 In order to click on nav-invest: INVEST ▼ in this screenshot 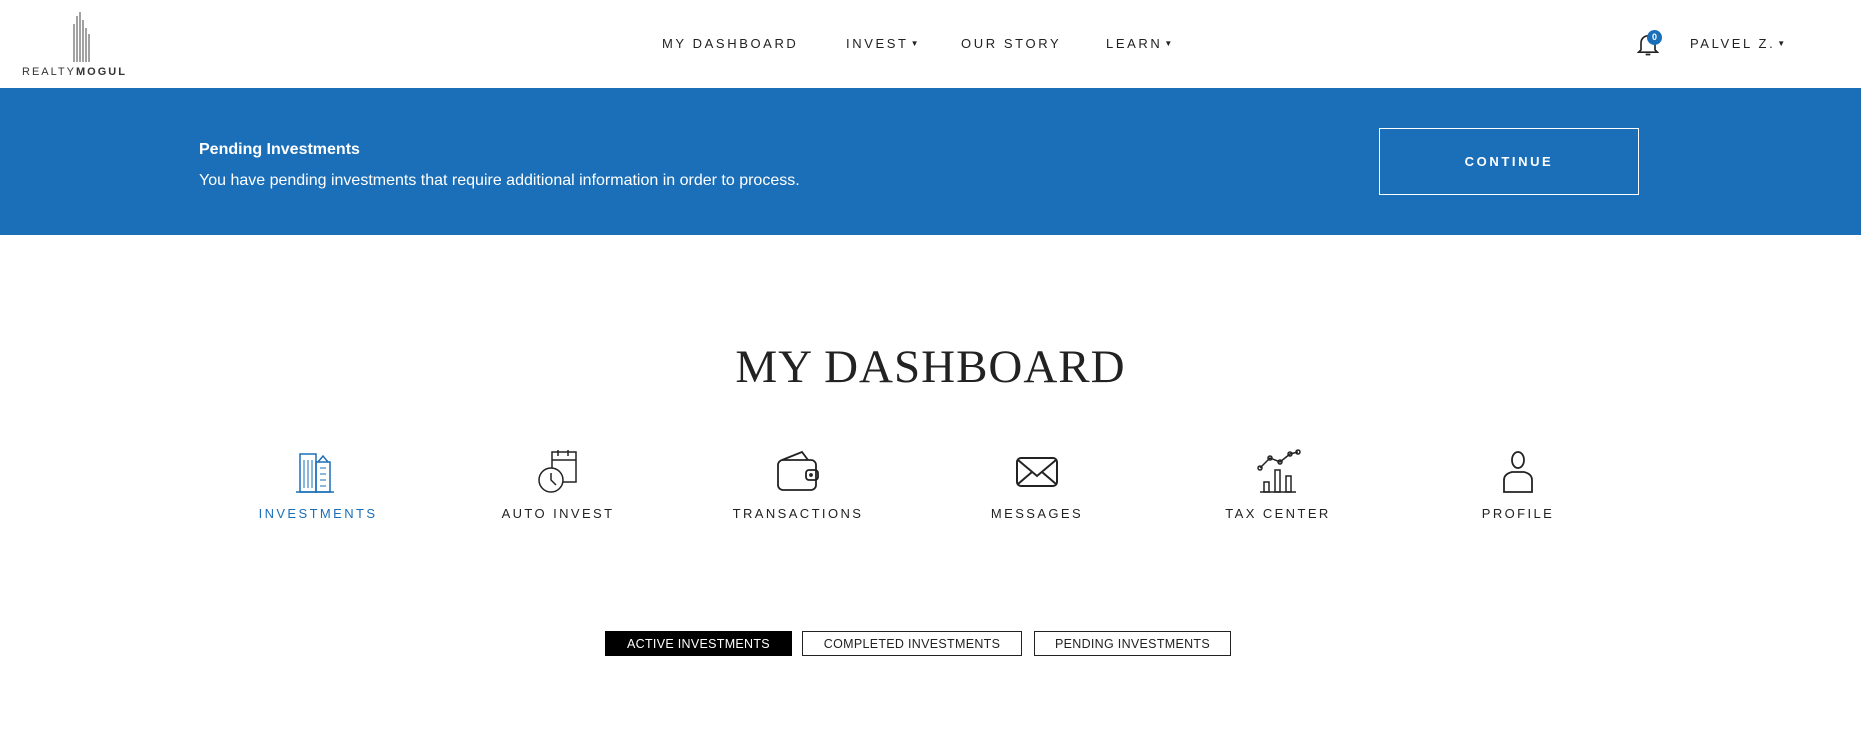, I will do `click(883, 43)`.